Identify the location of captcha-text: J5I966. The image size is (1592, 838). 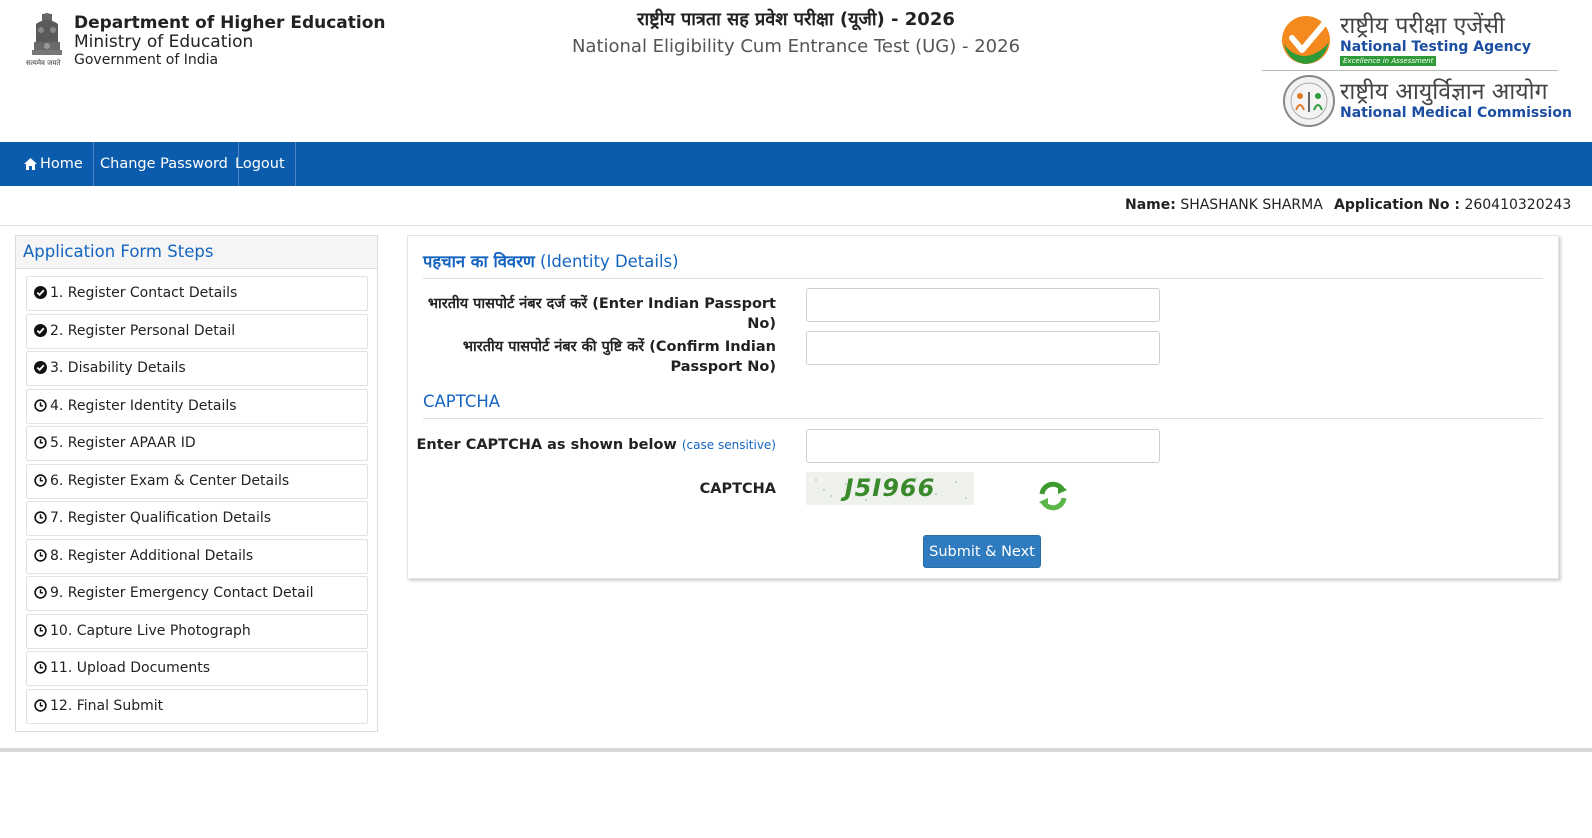
(890, 488).